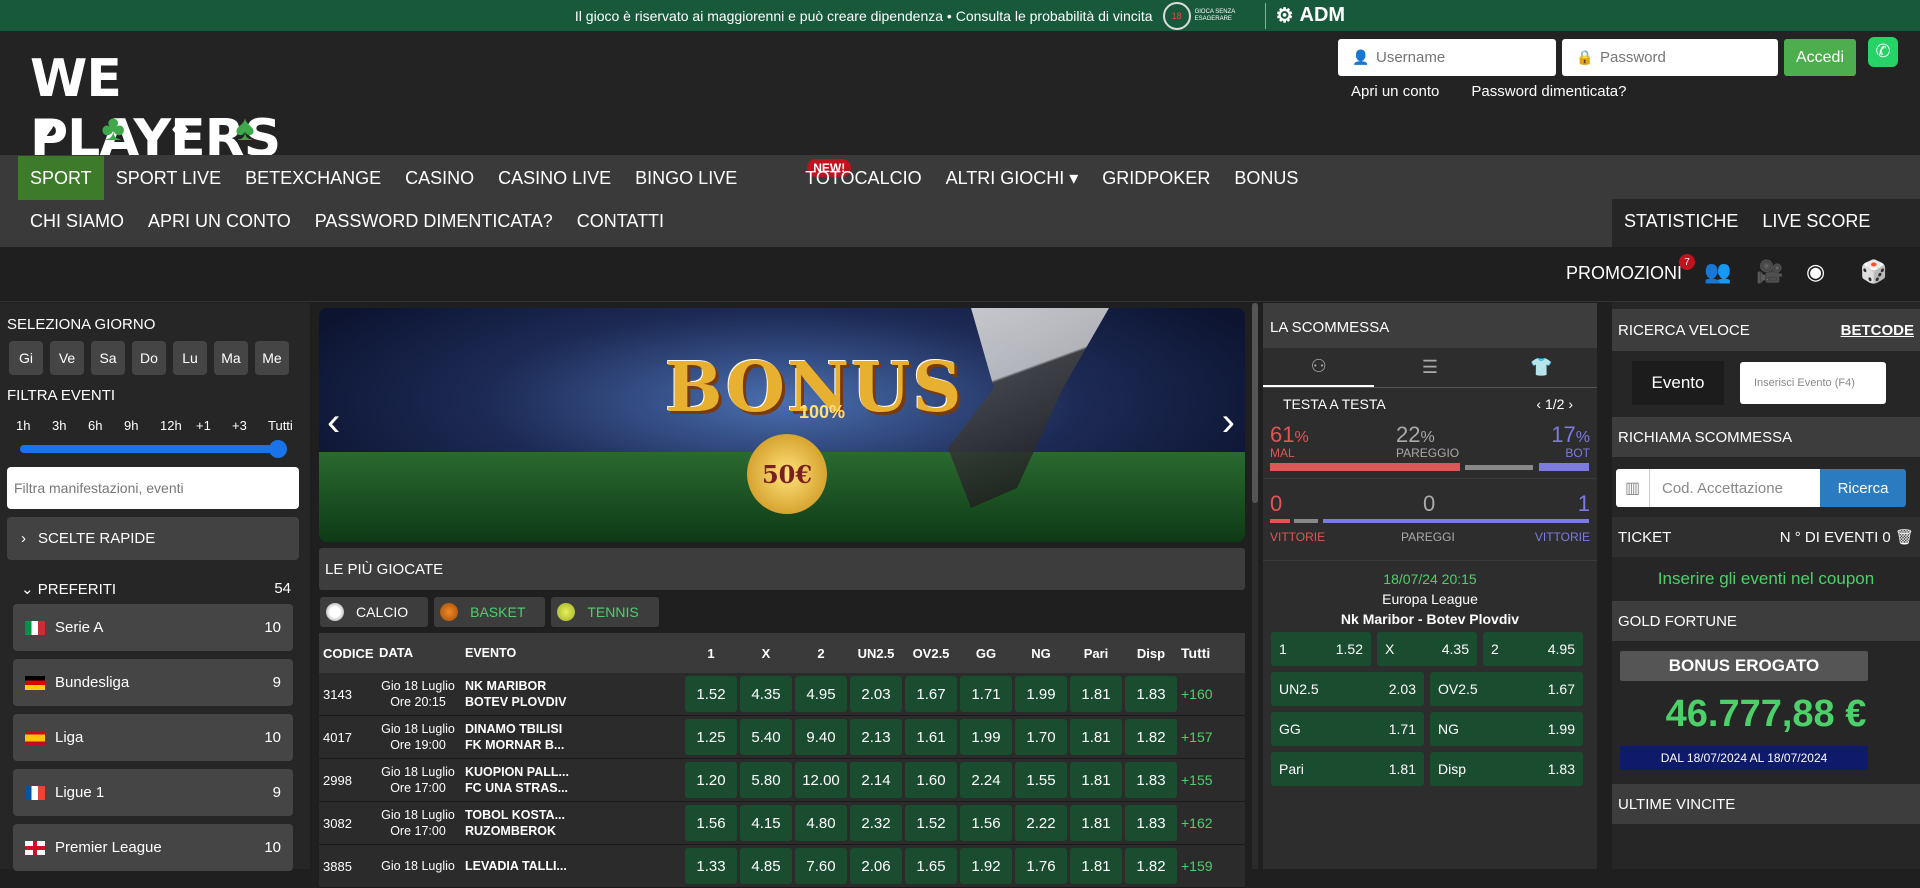 This screenshot has height=888, width=1920. Describe the element at coordinates (178, 425) in the screenshot. I see `hour-option: 12h` at that location.